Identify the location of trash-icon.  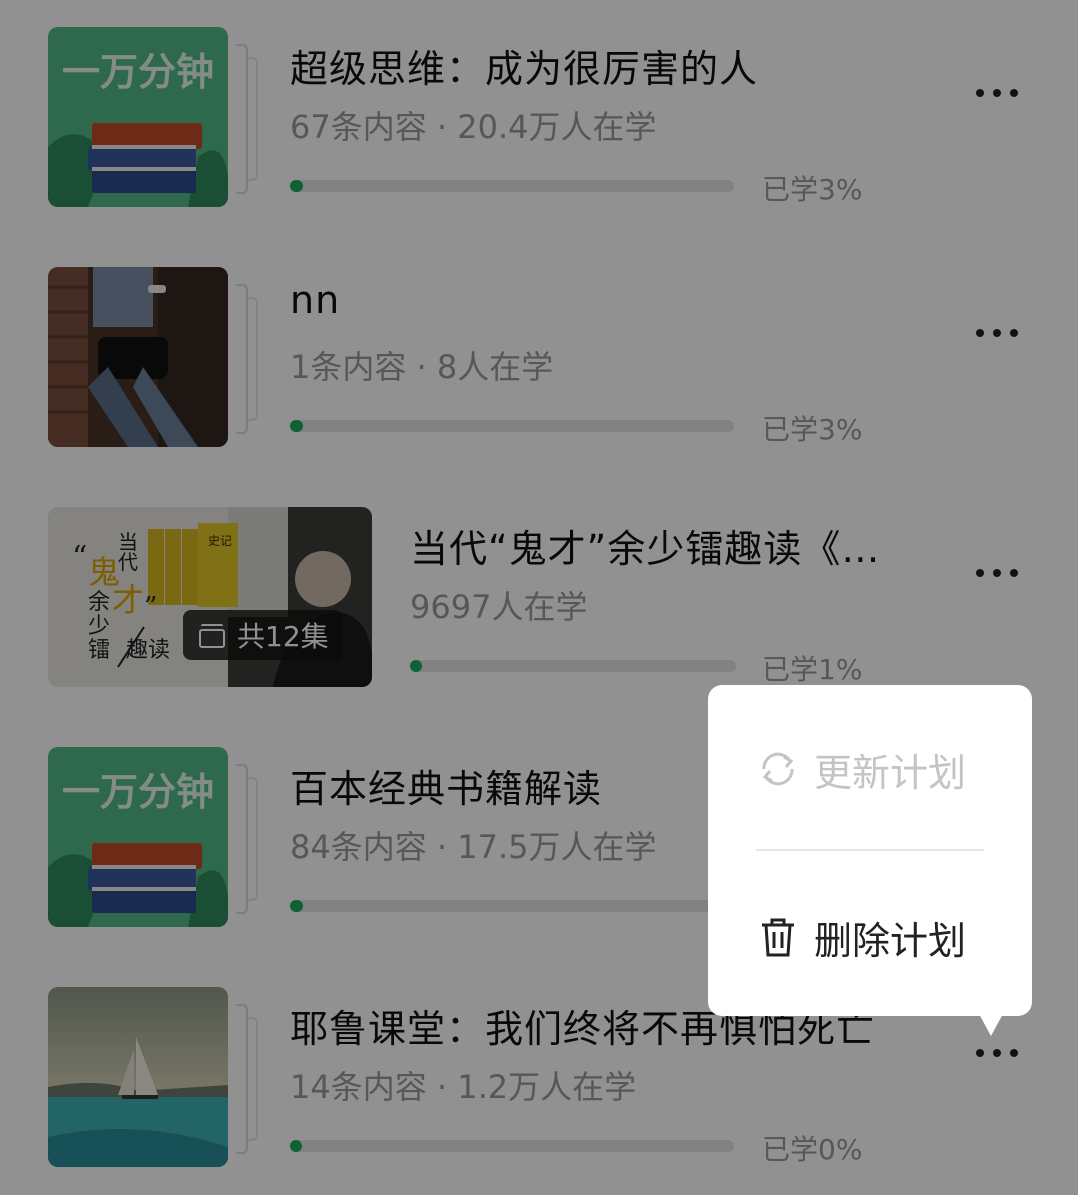
(778, 937).